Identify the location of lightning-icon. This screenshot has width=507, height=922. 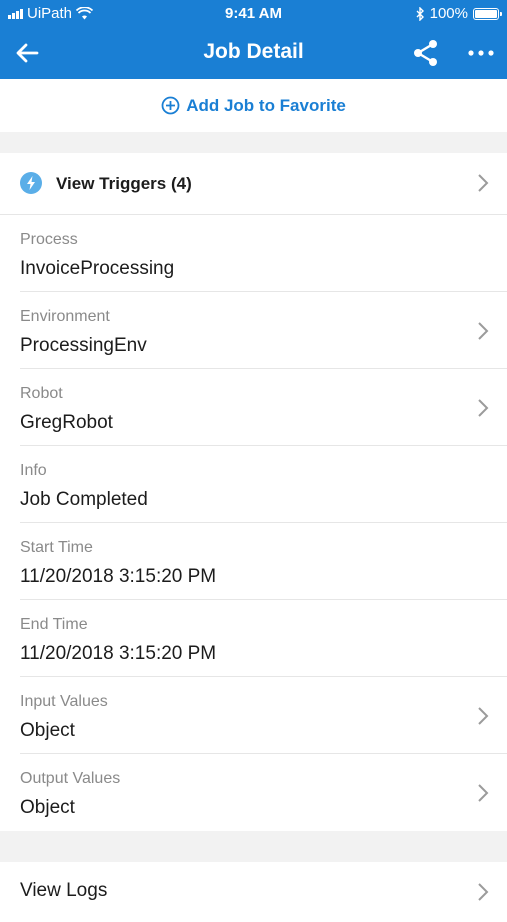
(31, 183).